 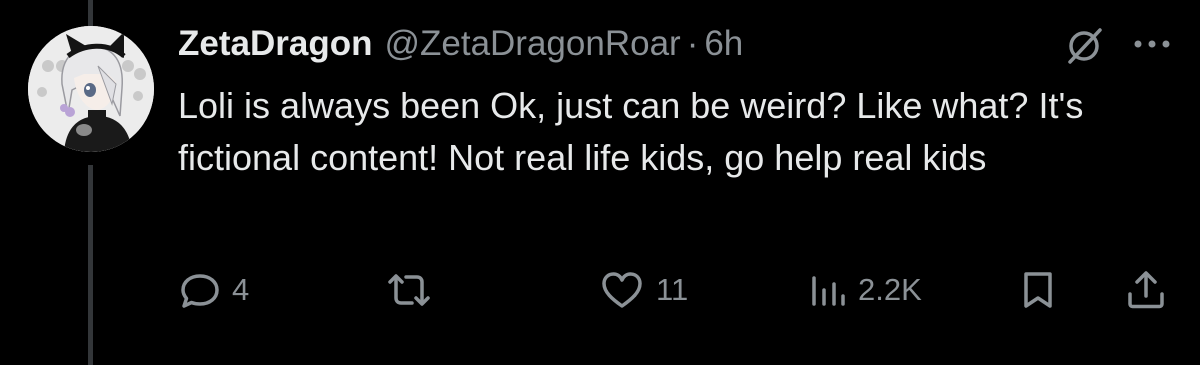 What do you see at coordinates (241, 289) in the screenshot?
I see `reply-count: 4` at bounding box center [241, 289].